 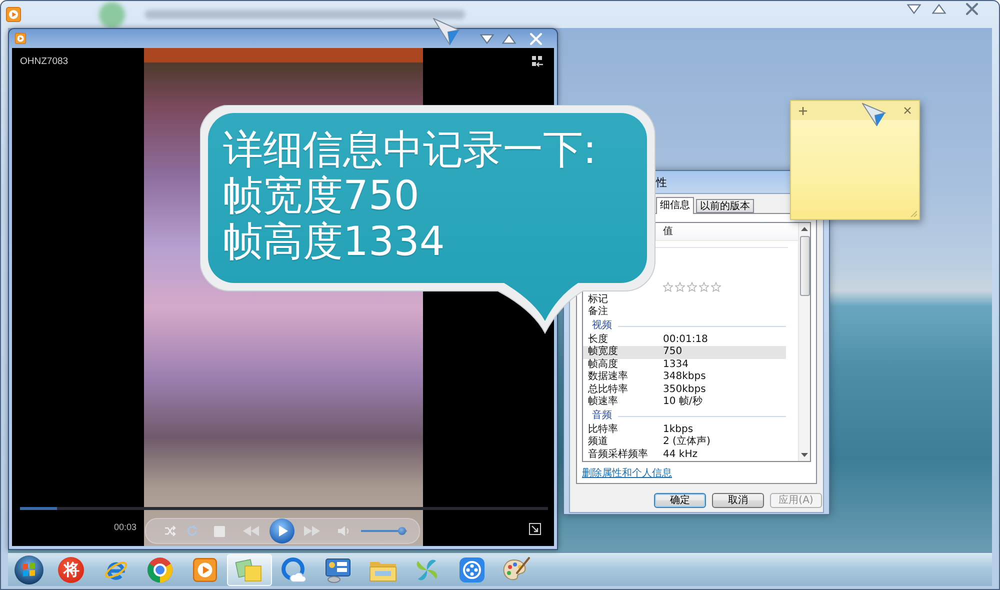 I want to click on rewind-icon, so click(x=251, y=531).